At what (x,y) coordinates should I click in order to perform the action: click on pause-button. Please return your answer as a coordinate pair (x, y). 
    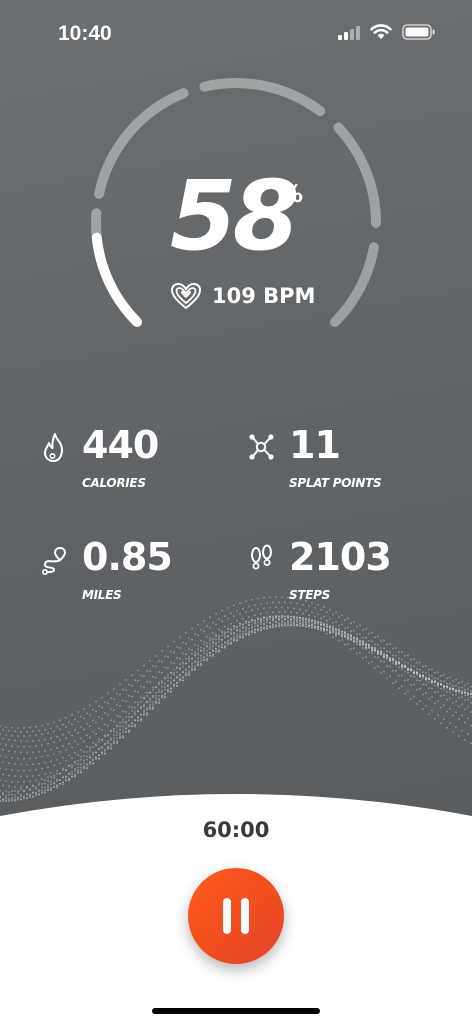
    Looking at the image, I should click on (236, 916).